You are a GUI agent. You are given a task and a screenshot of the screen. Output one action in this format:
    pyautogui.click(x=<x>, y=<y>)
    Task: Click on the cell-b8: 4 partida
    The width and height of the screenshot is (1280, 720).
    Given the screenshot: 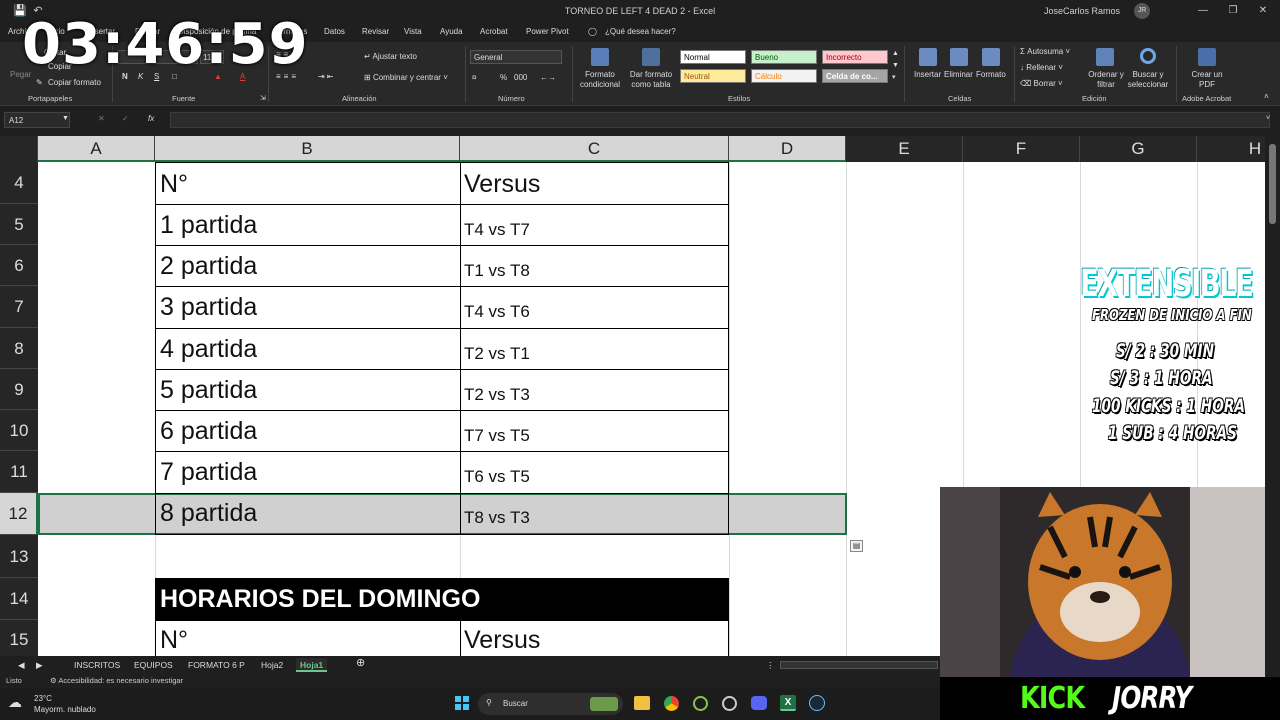 What is the action you would take?
    pyautogui.click(x=208, y=349)
    